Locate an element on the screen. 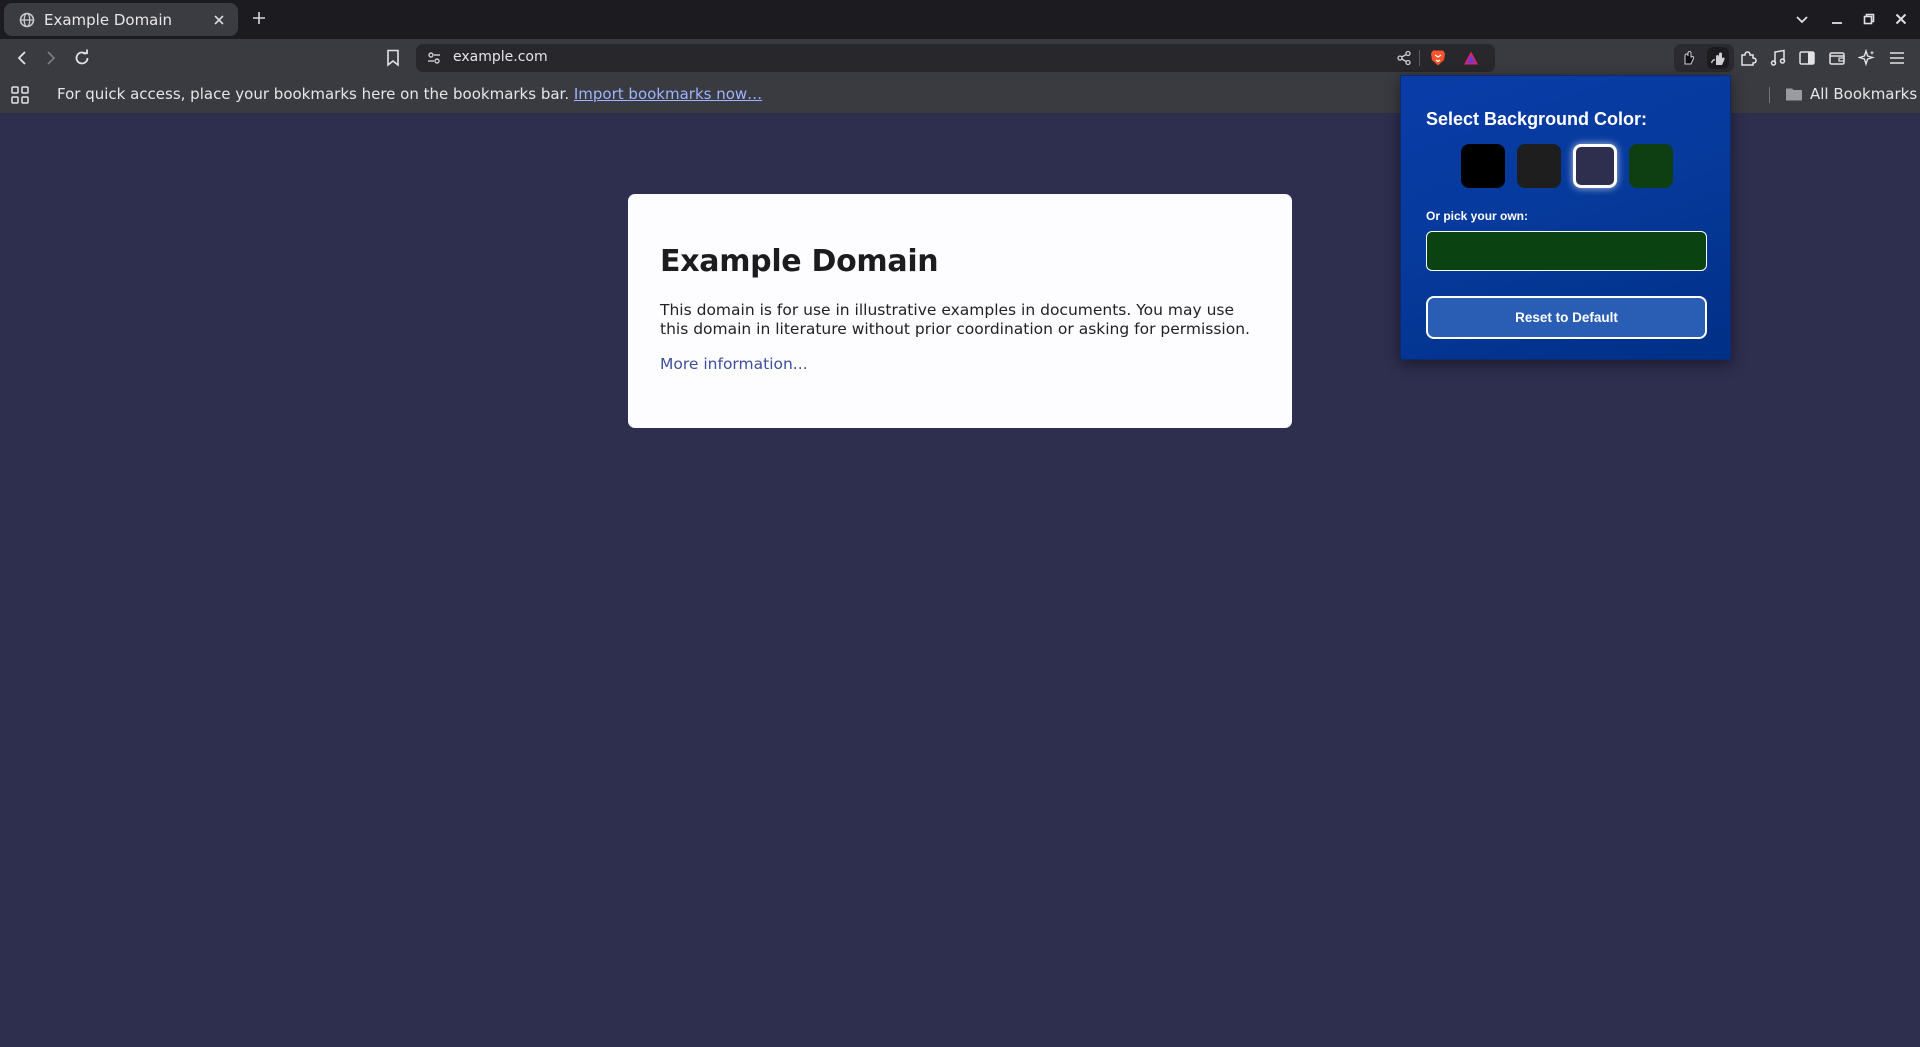 This screenshot has height=1047, width=1920. media-music-note-icon is located at coordinates (1778, 58).